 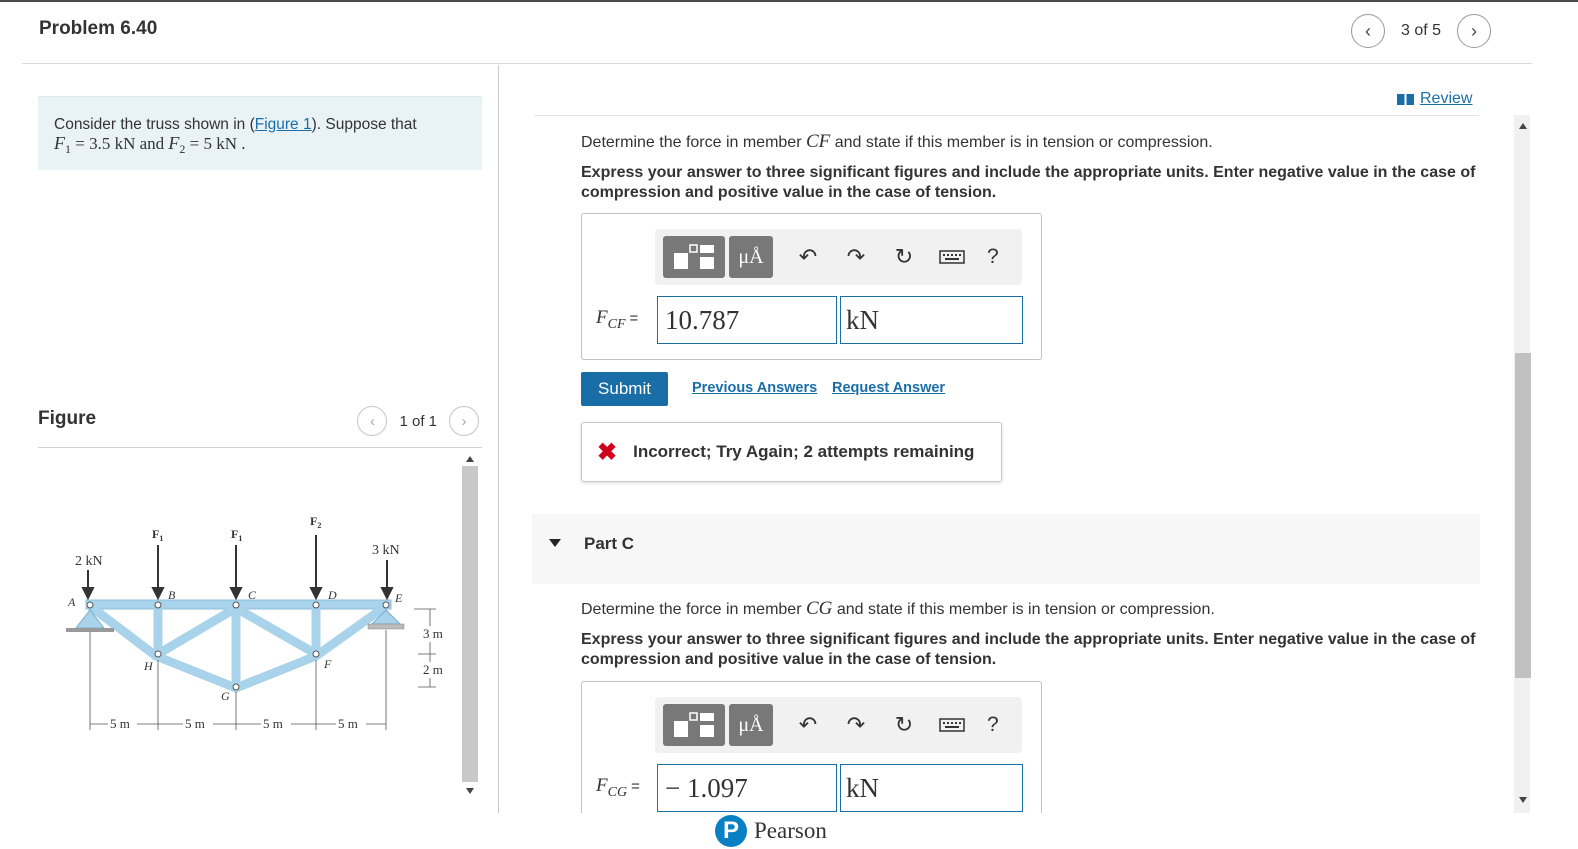 I want to click on label-node-h: H, so click(x=148, y=666).